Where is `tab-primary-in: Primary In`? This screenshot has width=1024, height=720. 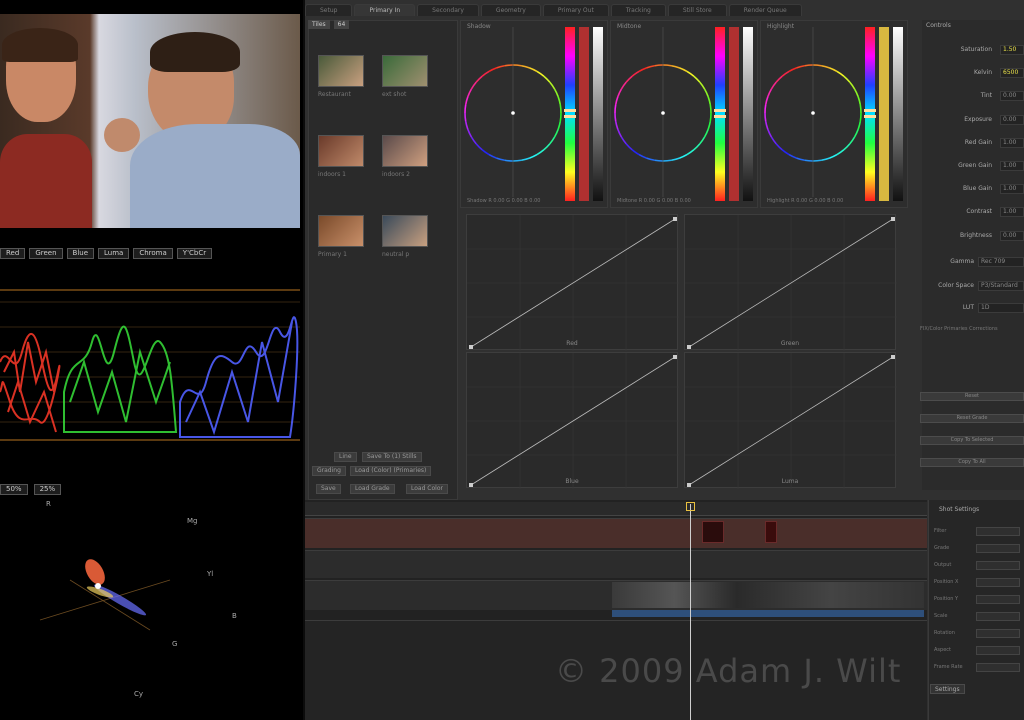 tab-primary-in: Primary In is located at coordinates (385, 10).